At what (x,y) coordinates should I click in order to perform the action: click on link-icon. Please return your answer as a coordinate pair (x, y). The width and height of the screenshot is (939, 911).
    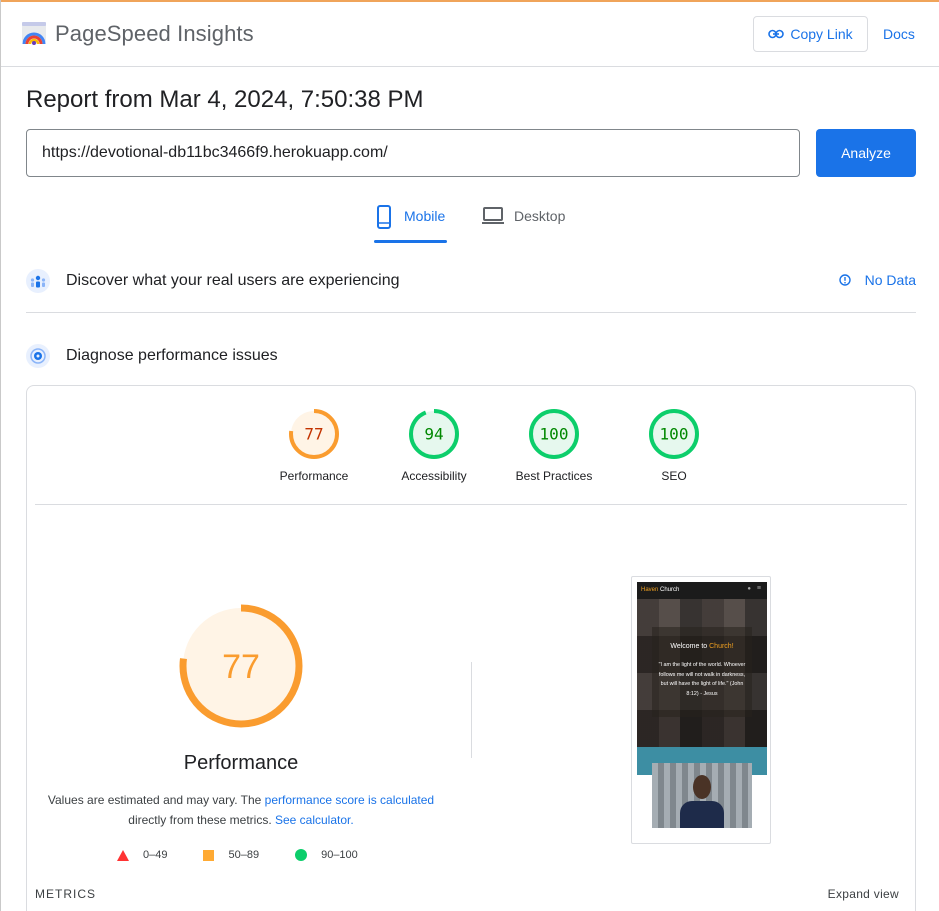
    Looking at the image, I should click on (776, 34).